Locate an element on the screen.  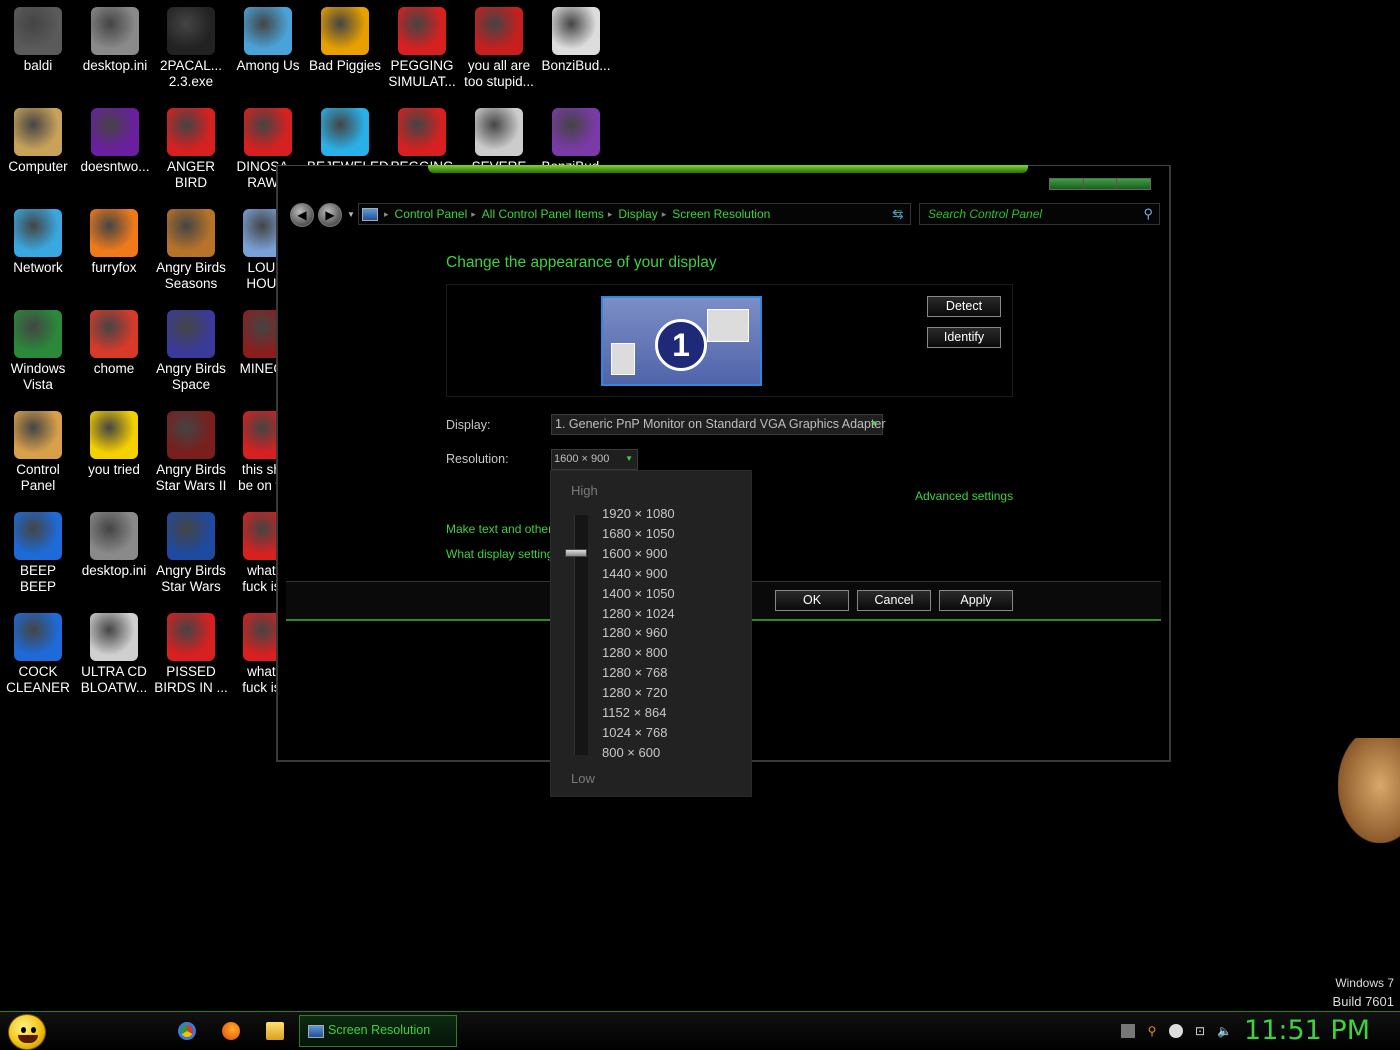
desktop-icon-label: ANGER BIRD is located at coordinates (190, 174).